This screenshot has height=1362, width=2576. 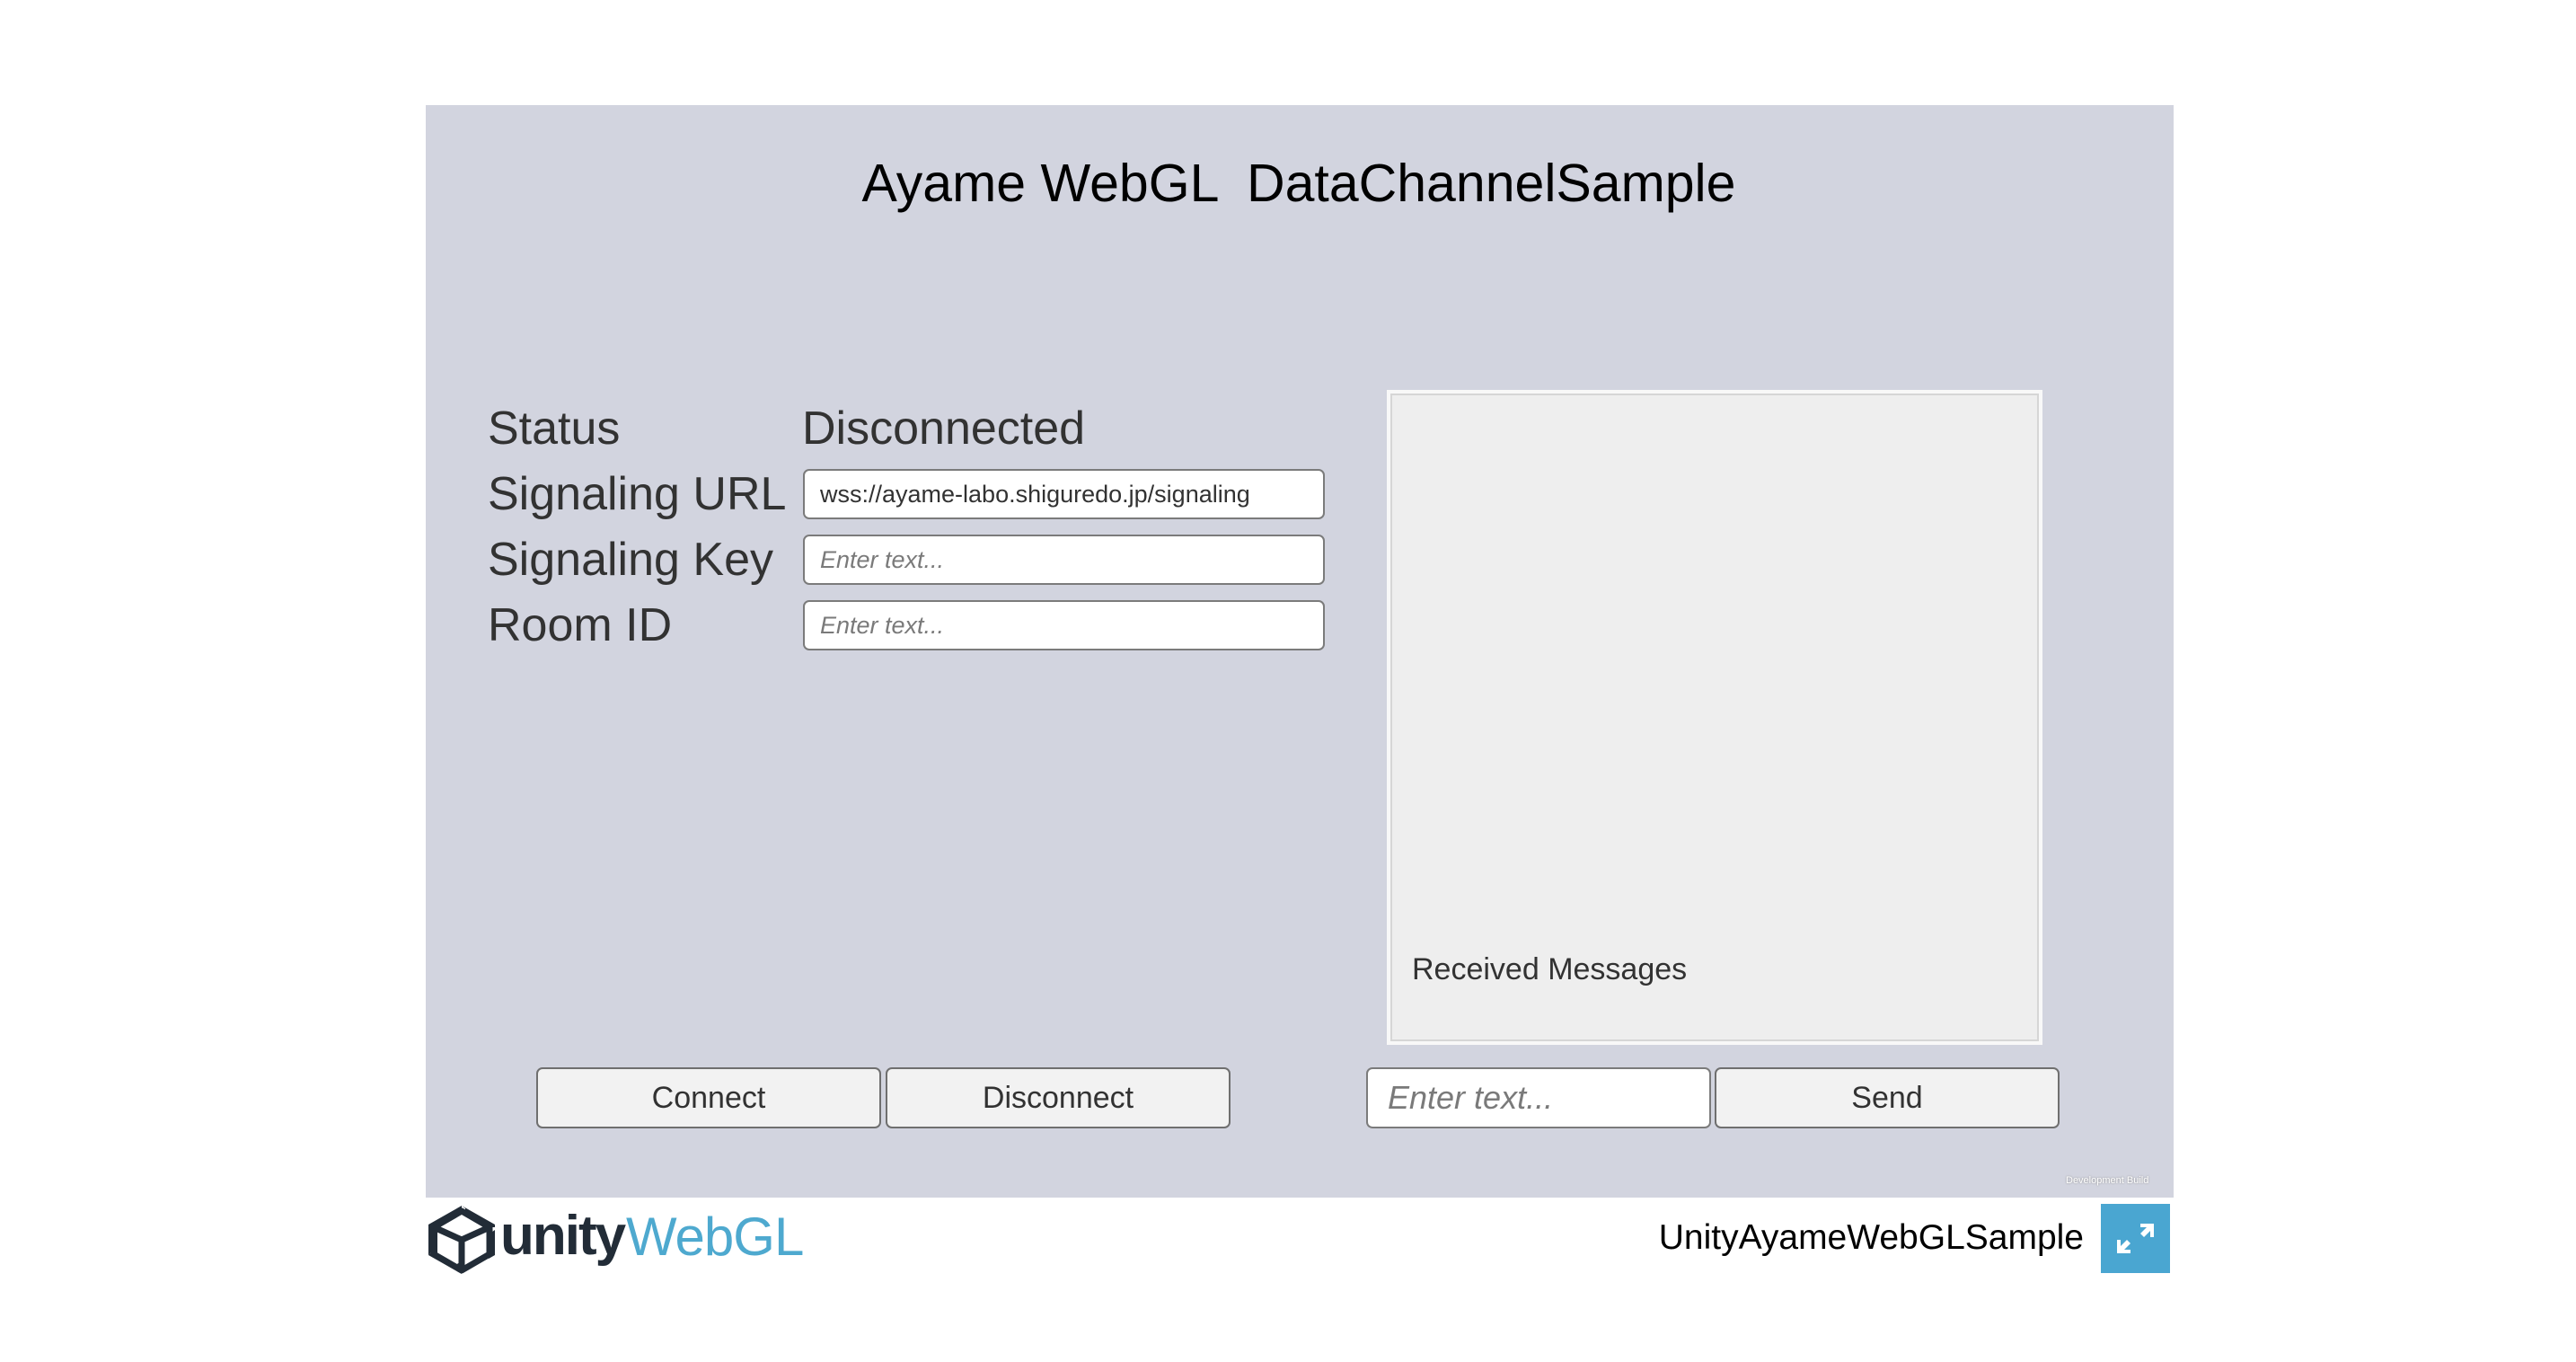 What do you see at coordinates (708, 1097) in the screenshot?
I see `connect-button: Connect` at bounding box center [708, 1097].